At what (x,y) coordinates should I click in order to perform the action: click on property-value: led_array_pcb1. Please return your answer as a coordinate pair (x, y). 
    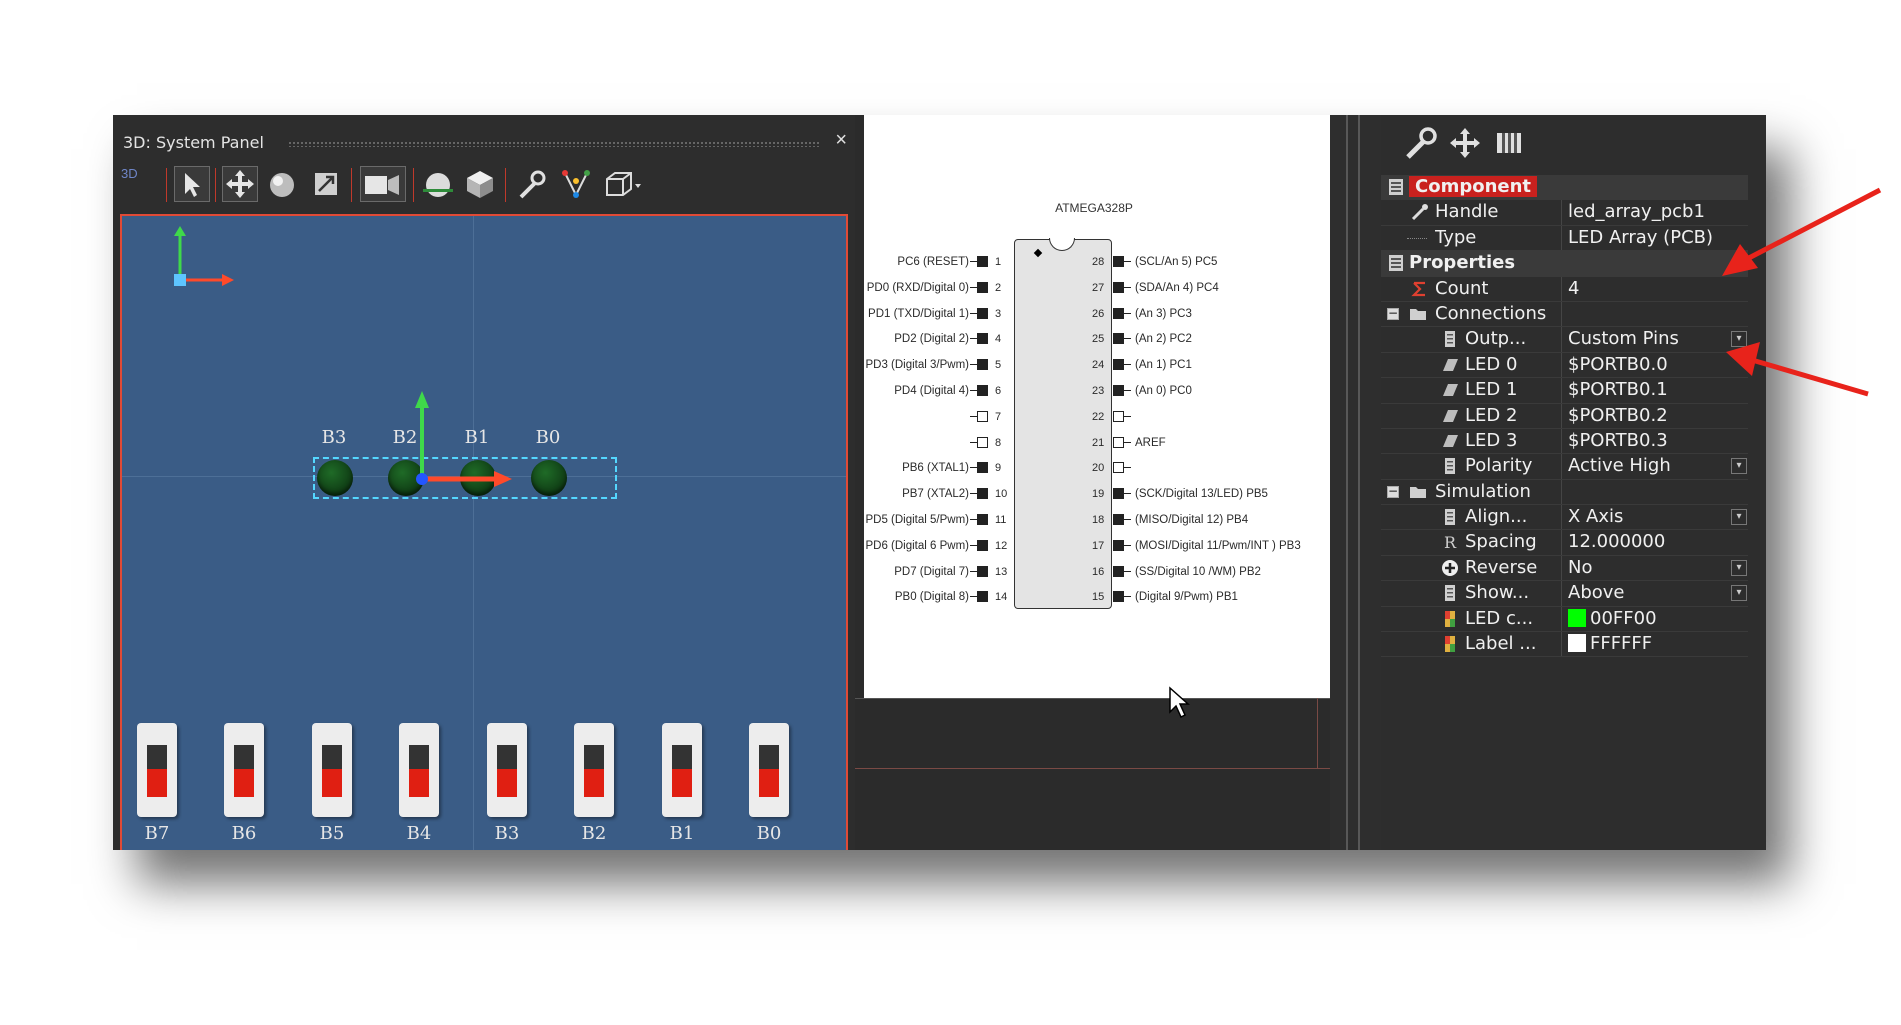
    Looking at the image, I should click on (1636, 211).